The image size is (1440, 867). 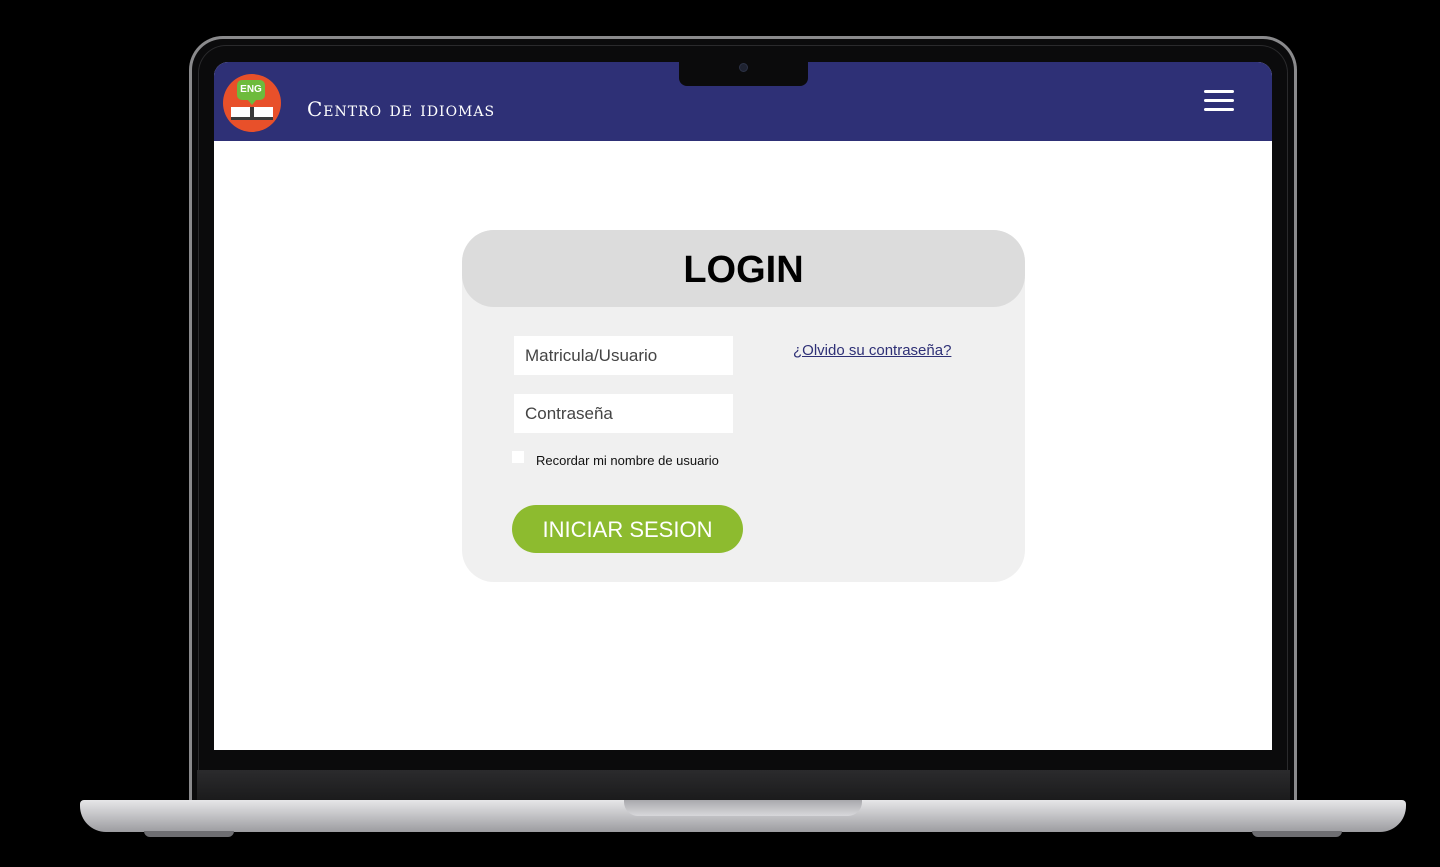 I want to click on login-card-header: LOGIN, so click(x=743, y=268).